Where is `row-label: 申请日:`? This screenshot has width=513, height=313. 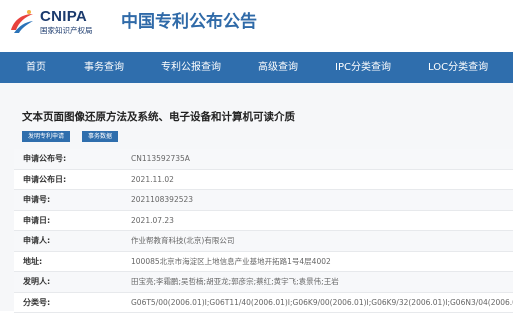
row-label: 申请日: is located at coordinates (36, 221).